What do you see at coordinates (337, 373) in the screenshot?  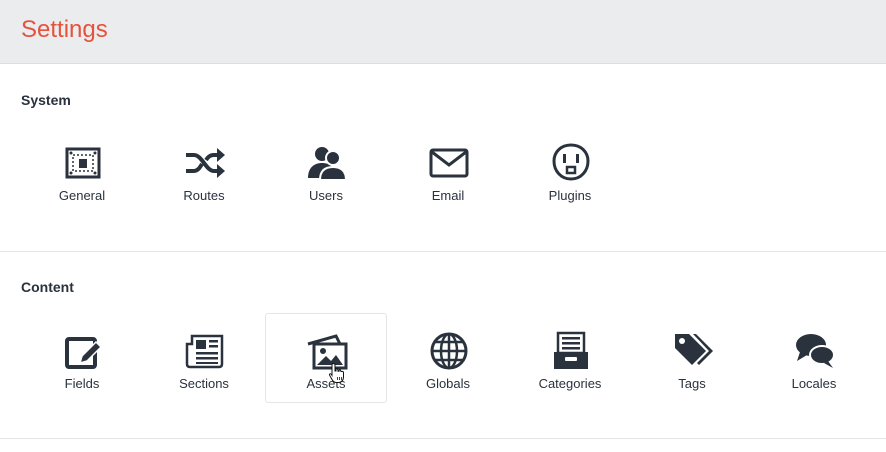 I see `hand-cursor-icon` at bounding box center [337, 373].